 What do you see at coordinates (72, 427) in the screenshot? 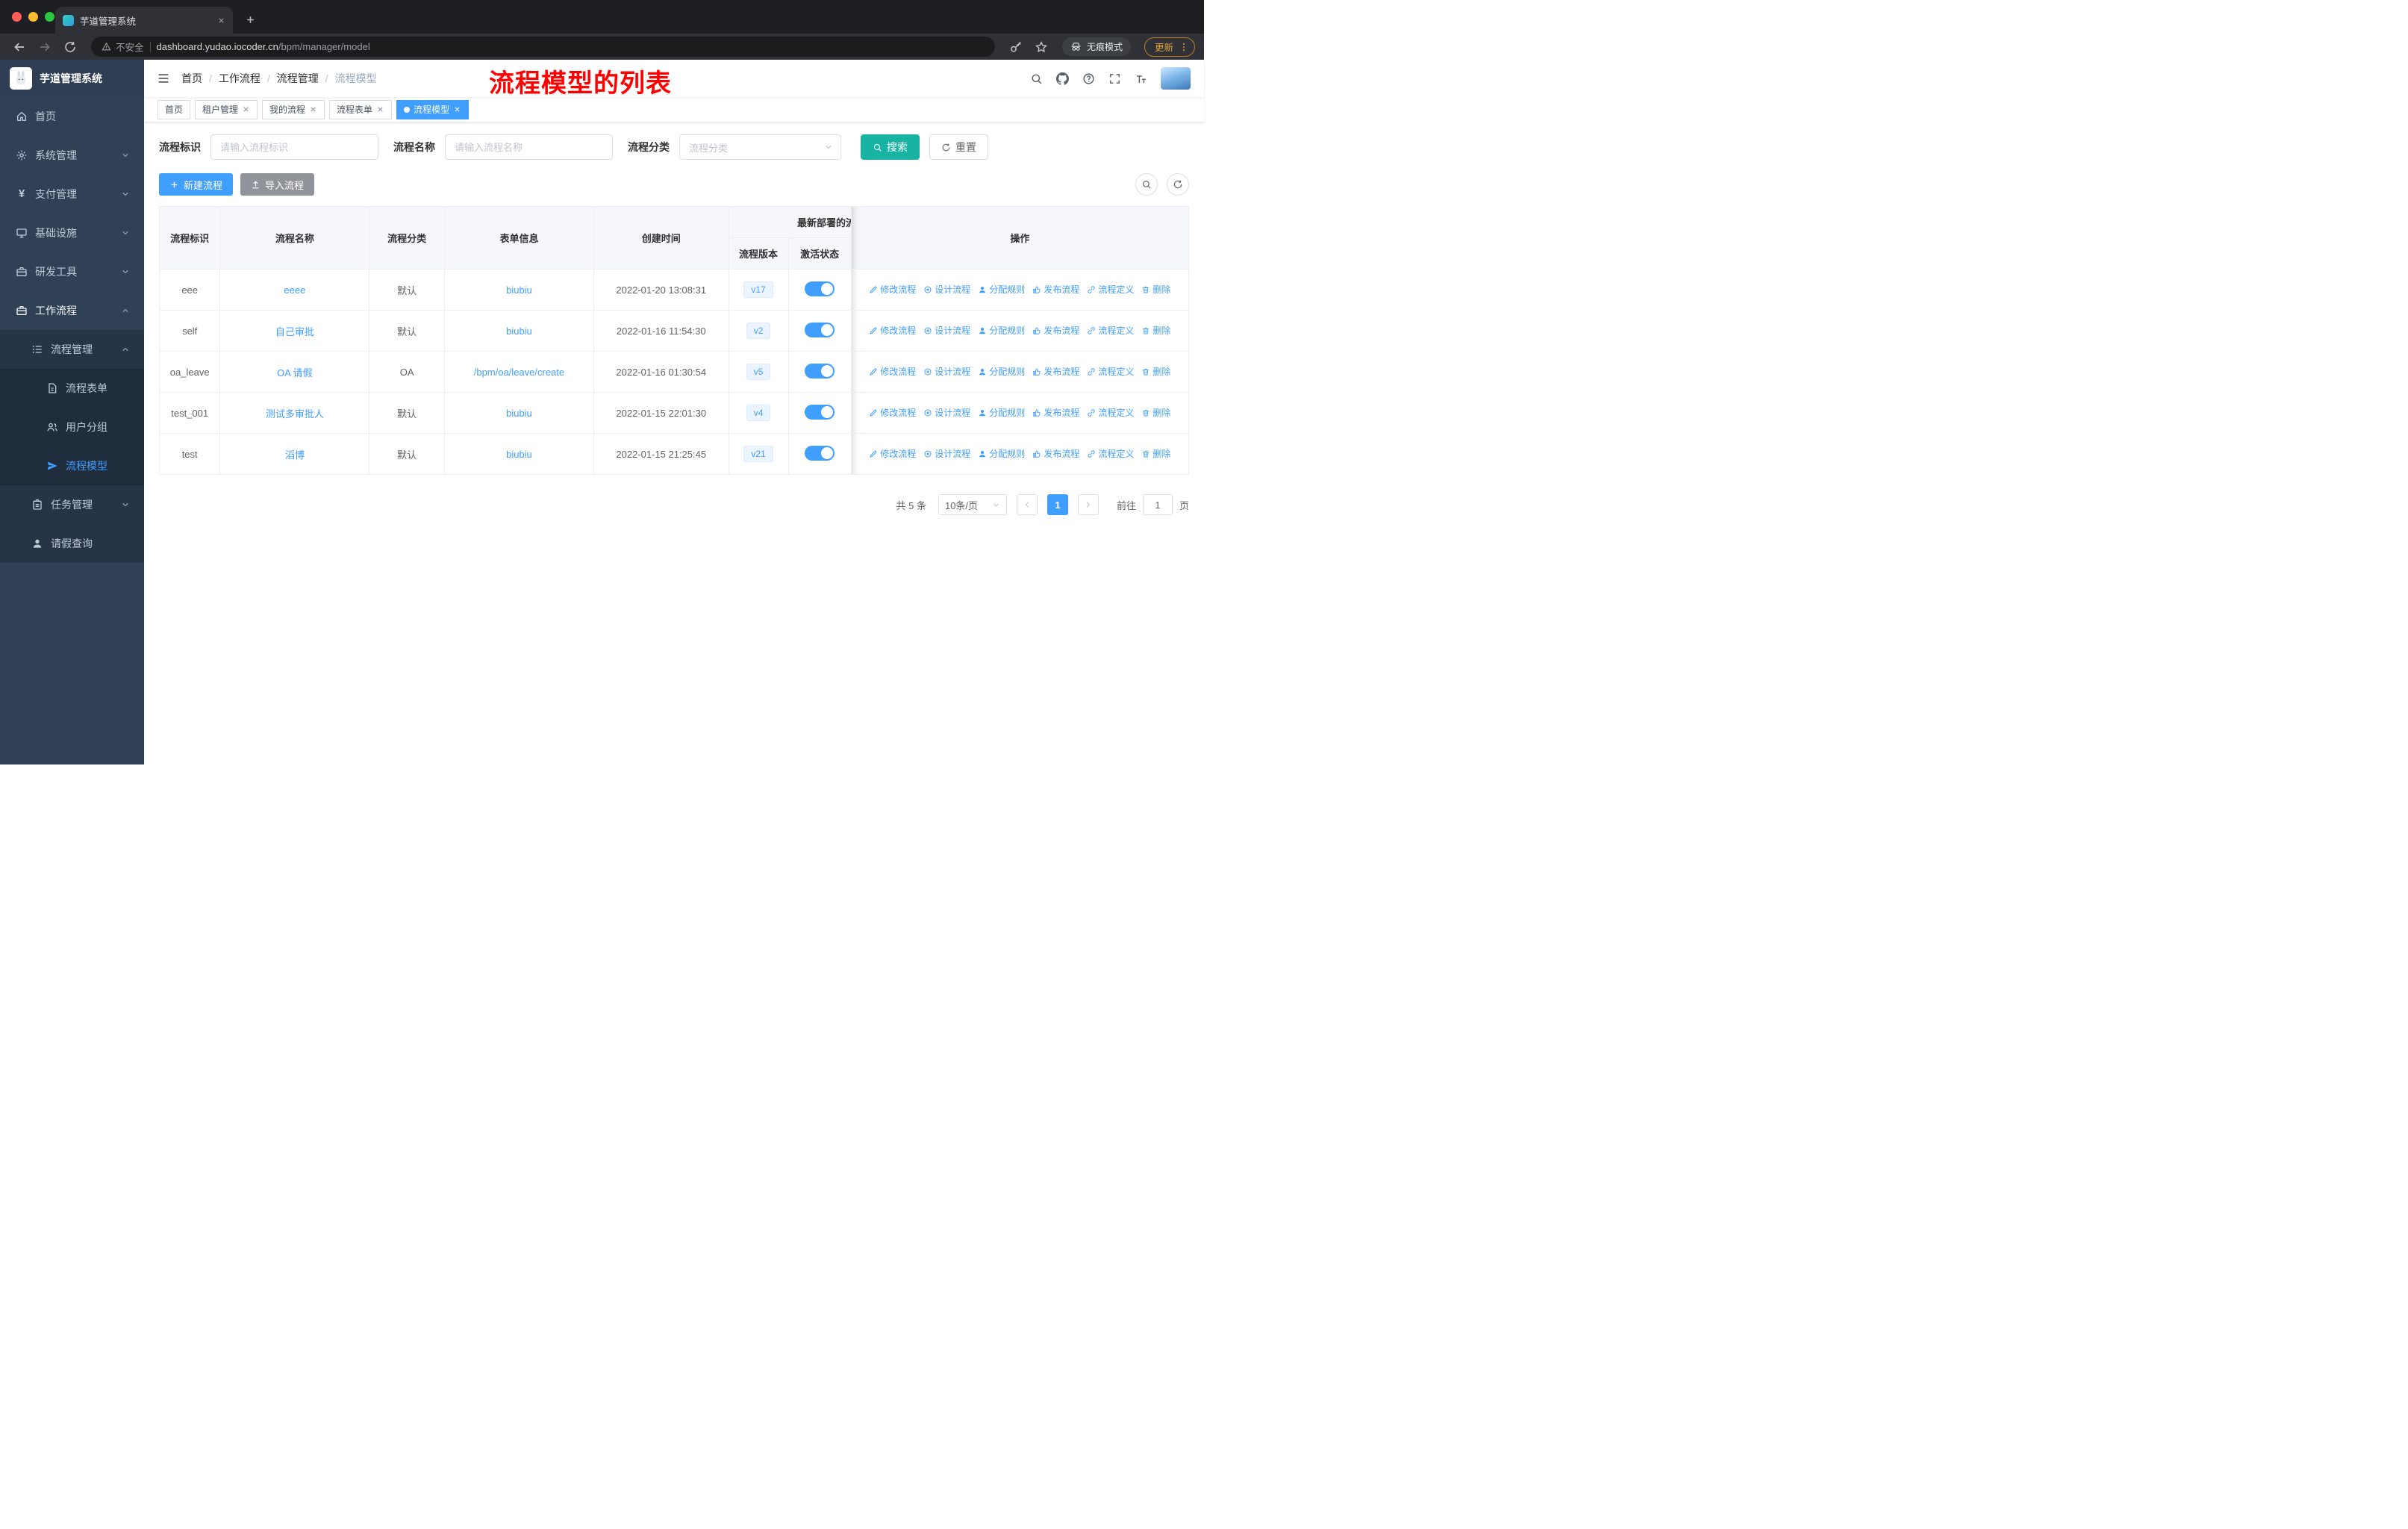
I see `sidebar-item-user-group: 用户分组` at bounding box center [72, 427].